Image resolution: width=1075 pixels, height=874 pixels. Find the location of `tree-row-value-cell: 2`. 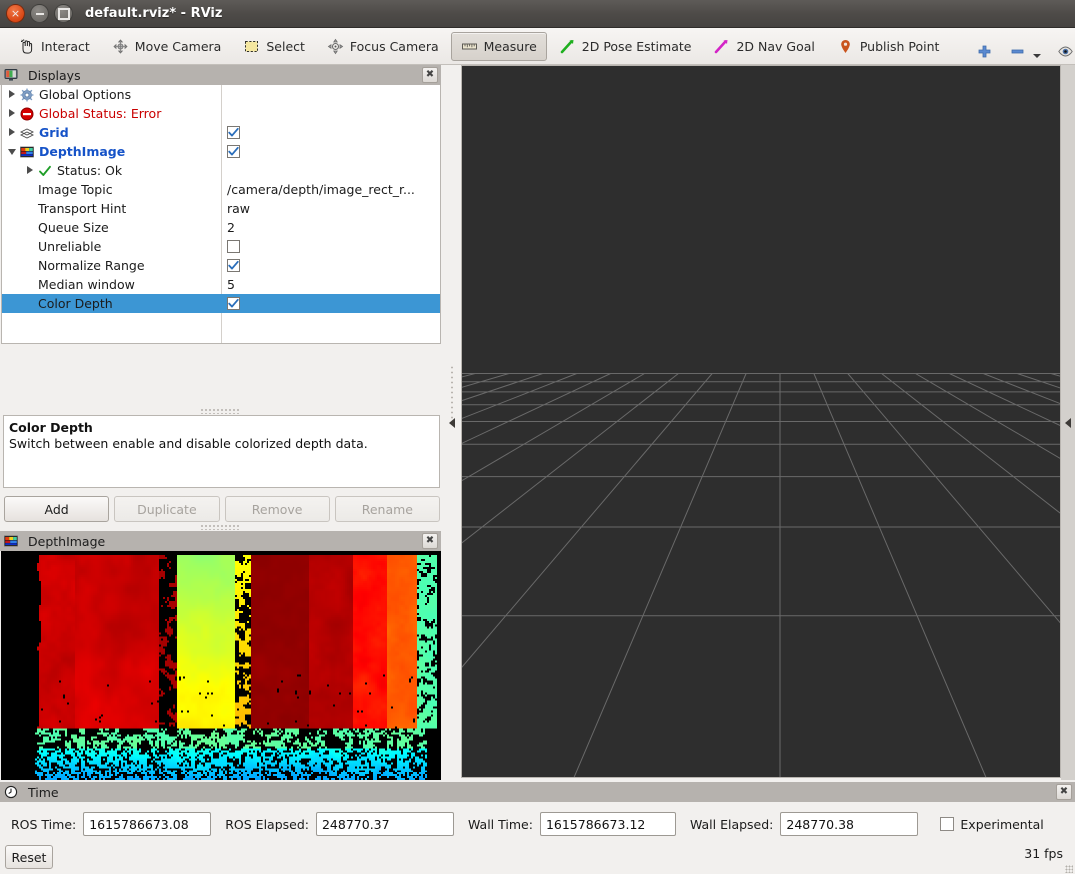

tree-row-value-cell: 2 is located at coordinates (228, 227).